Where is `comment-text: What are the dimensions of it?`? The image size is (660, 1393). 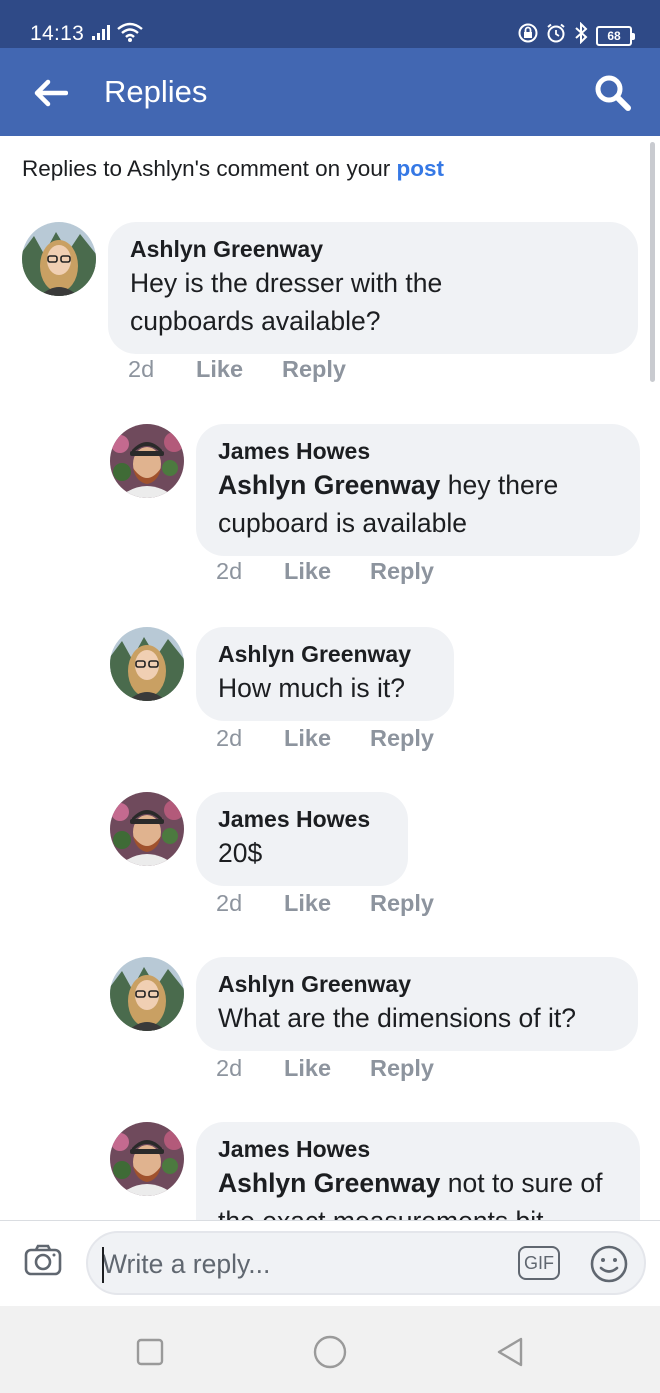 comment-text: What are the dimensions of it? is located at coordinates (397, 1018).